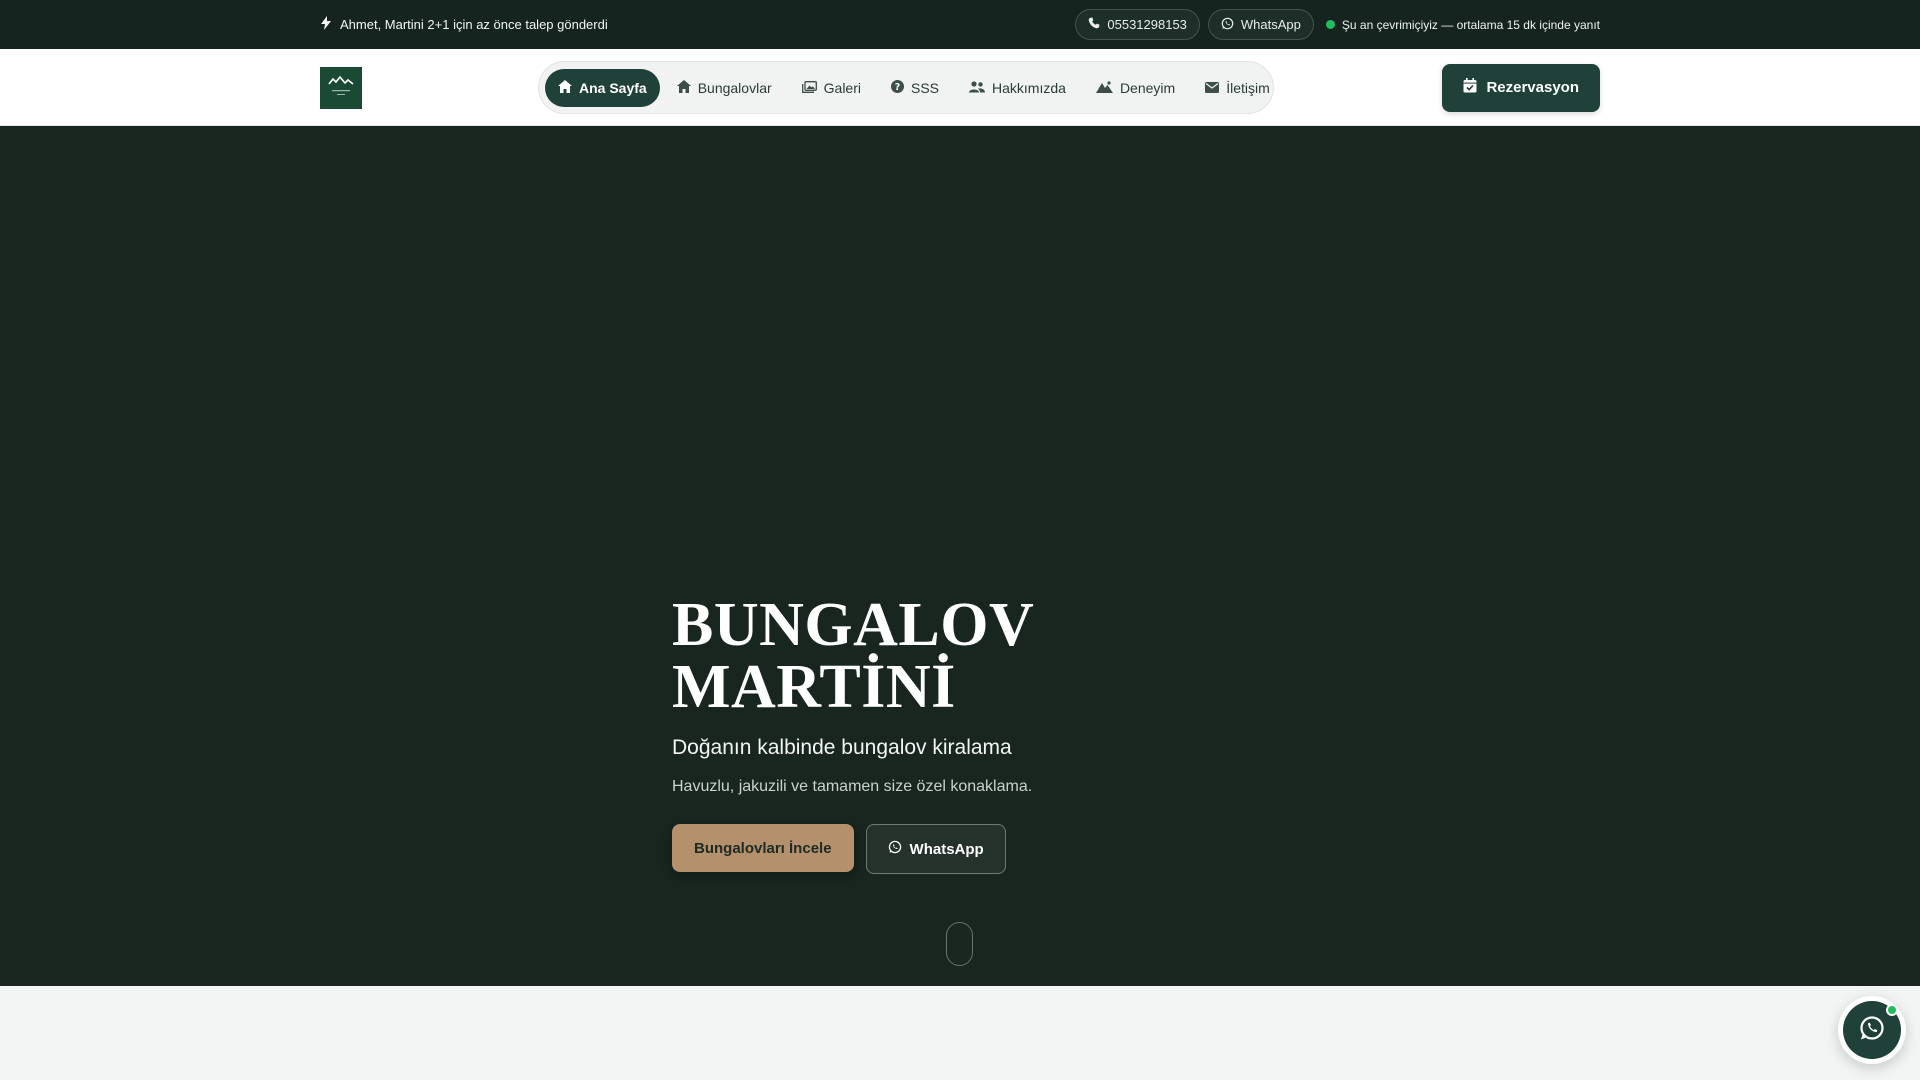  I want to click on nav-label: Hakkımızda, so click(1029, 87).